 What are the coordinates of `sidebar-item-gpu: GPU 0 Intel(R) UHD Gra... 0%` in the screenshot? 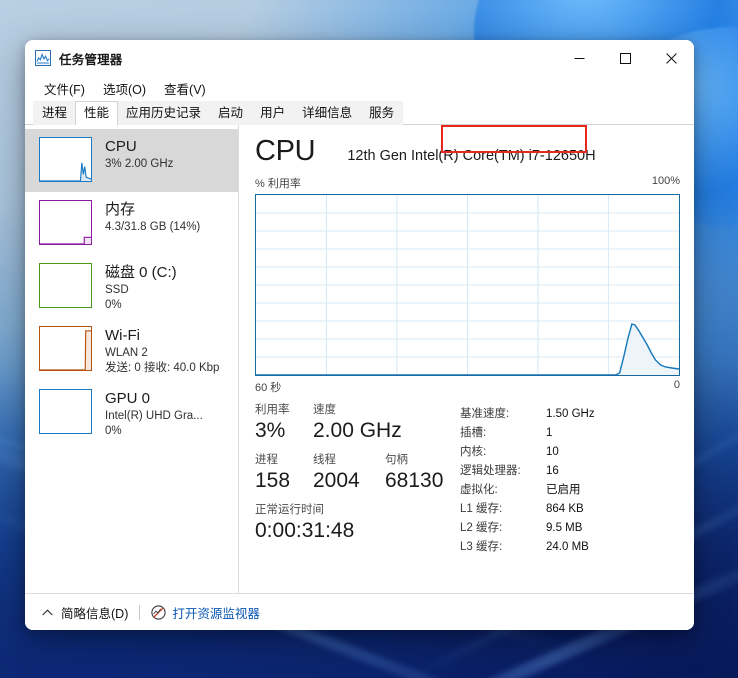 It's located at (131, 412).